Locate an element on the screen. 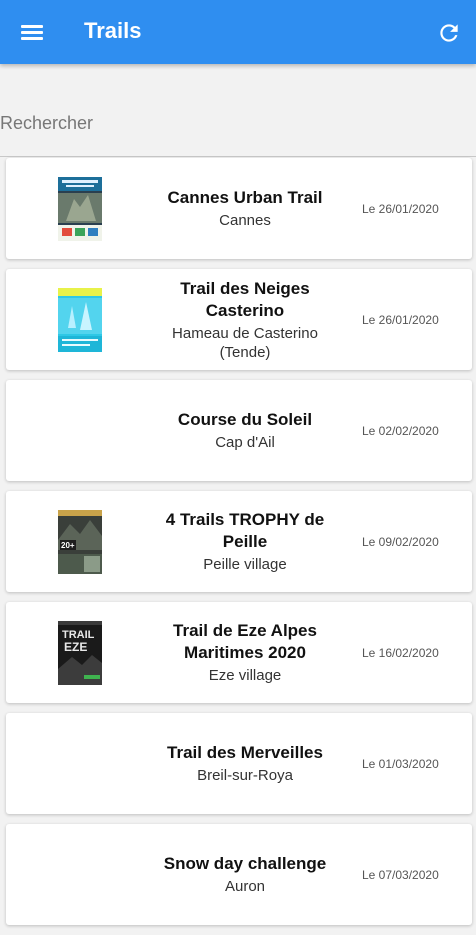 Image resolution: width=476 pixels, height=935 pixels. event-card: Cannes Urban Trail Cannes Le 26/01/2020 is located at coordinates (239, 208).